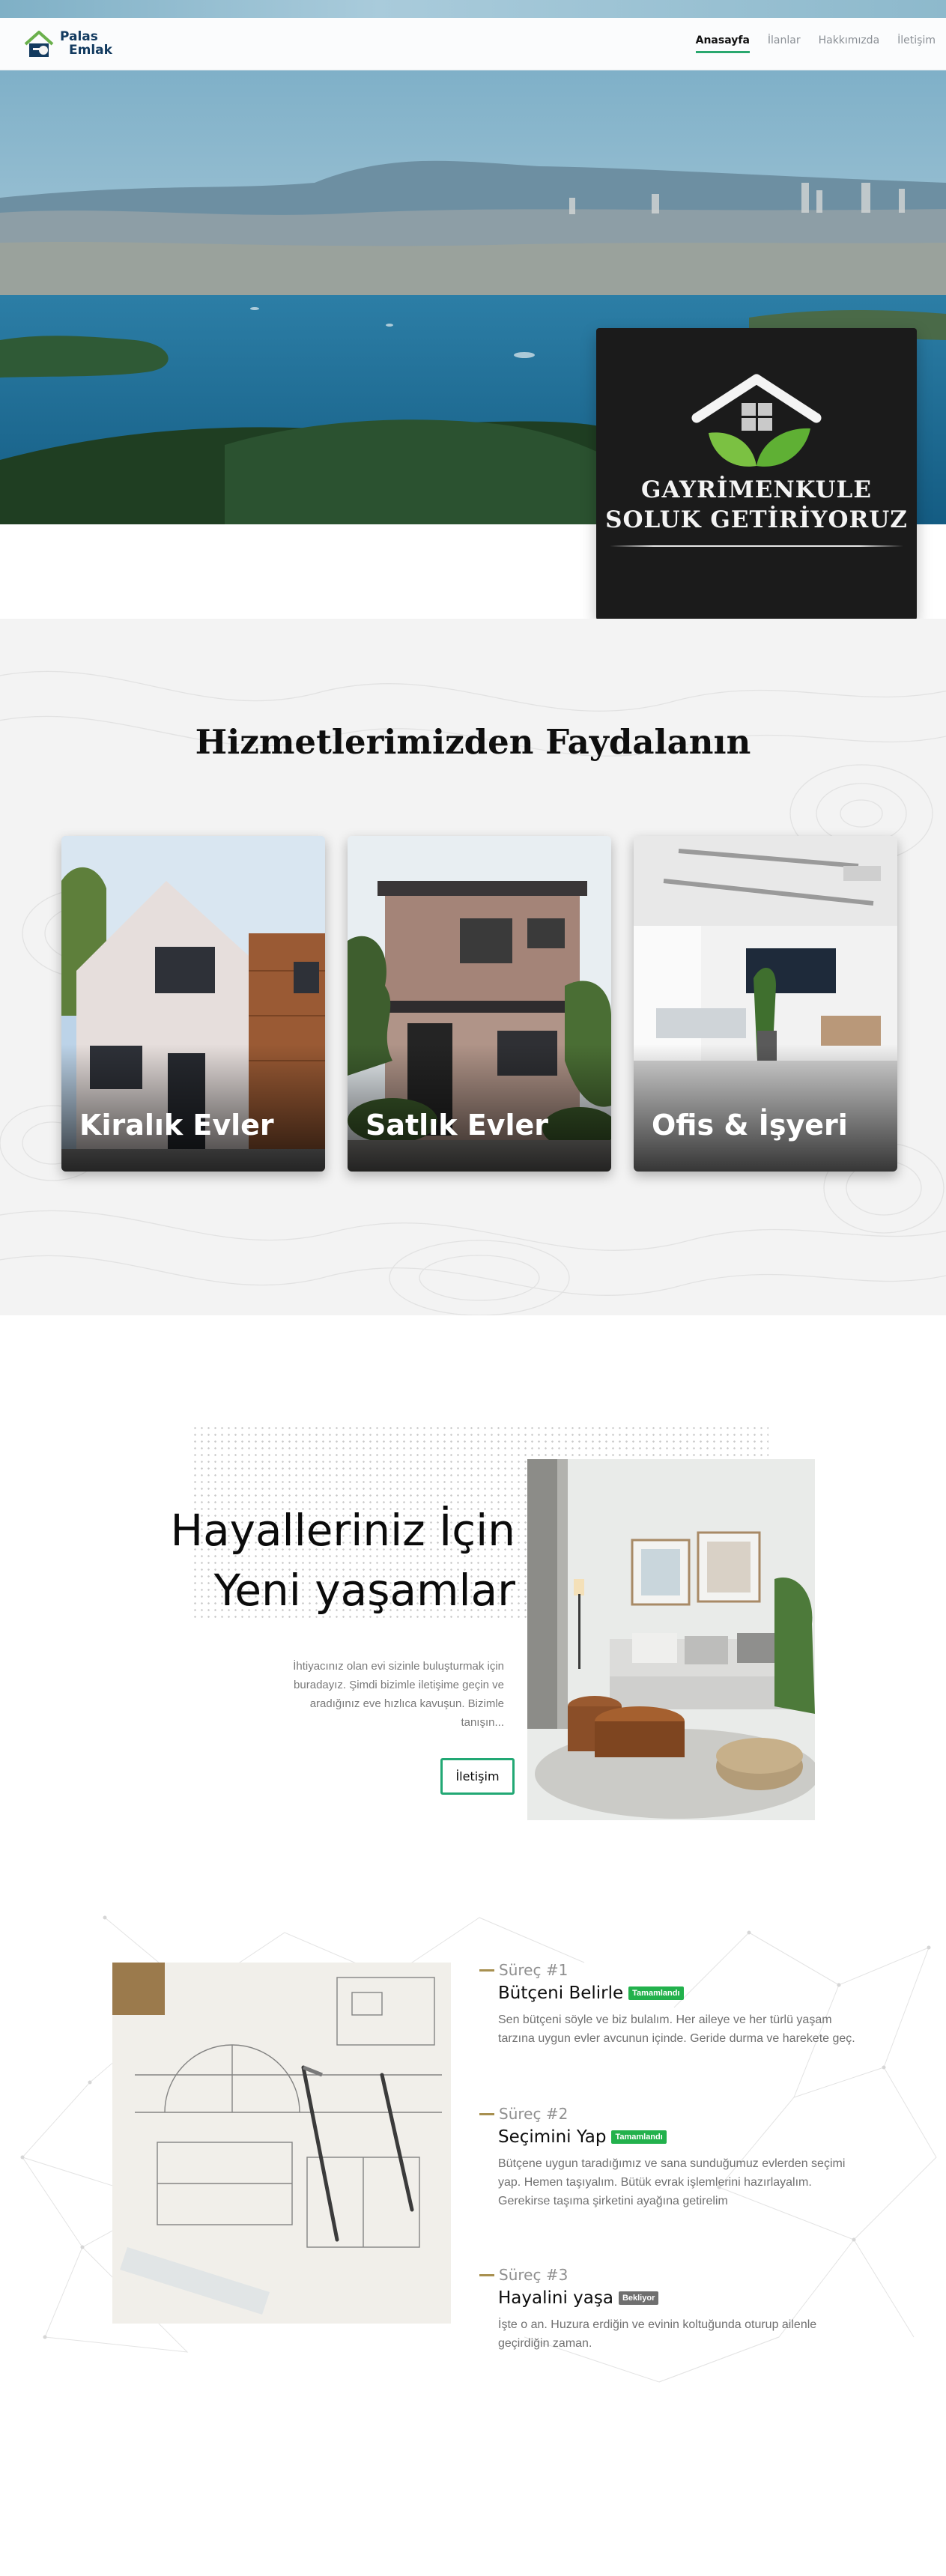 This screenshot has width=946, height=2576. What do you see at coordinates (473, 9) in the screenshot?
I see `top-strip` at bounding box center [473, 9].